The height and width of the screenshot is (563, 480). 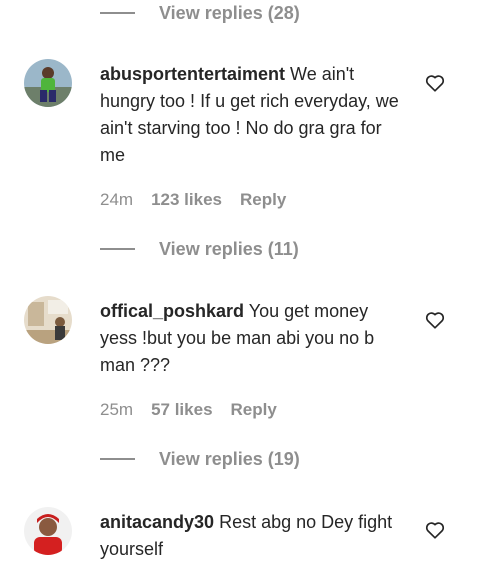 I want to click on view-replies-row: View replies (11), so click(x=199, y=249).